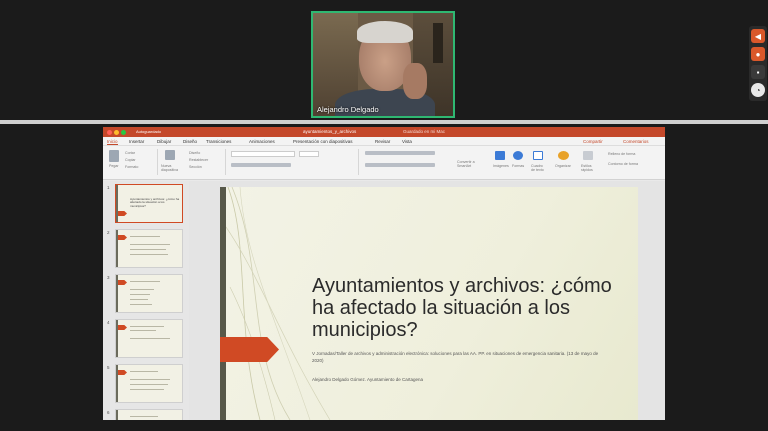 The height and width of the screenshot is (431, 768). Describe the element at coordinates (114, 156) in the screenshot. I see `paste-icon` at that location.